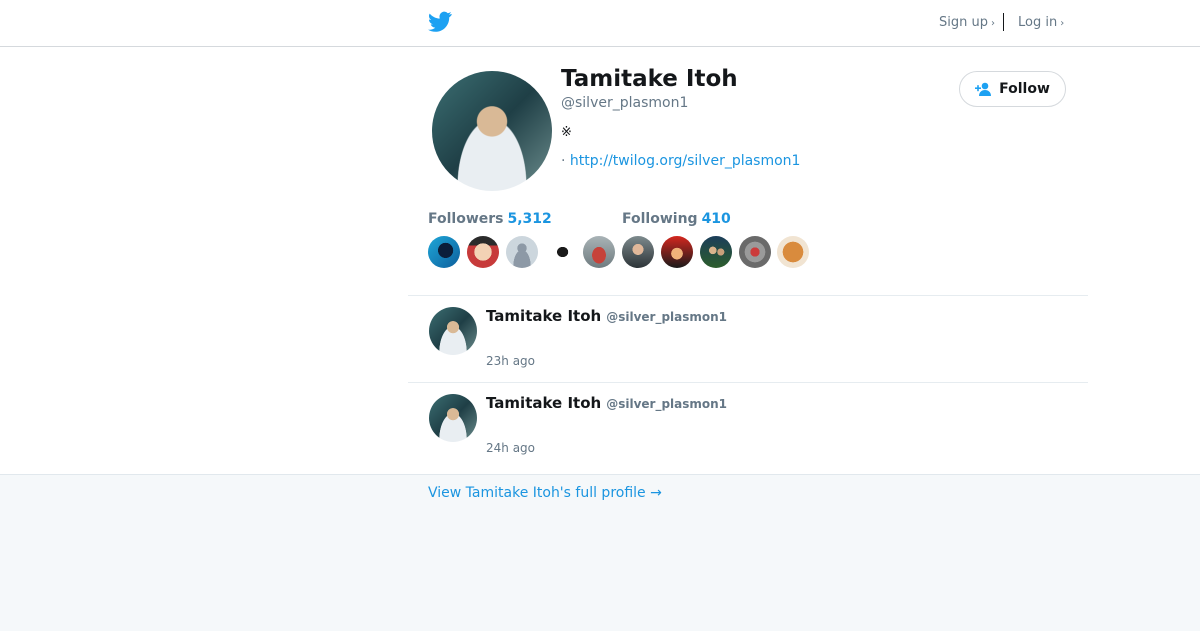  Describe the element at coordinates (600, 23) in the screenshot. I see `top-bar: Sign up › Log in ›` at that location.